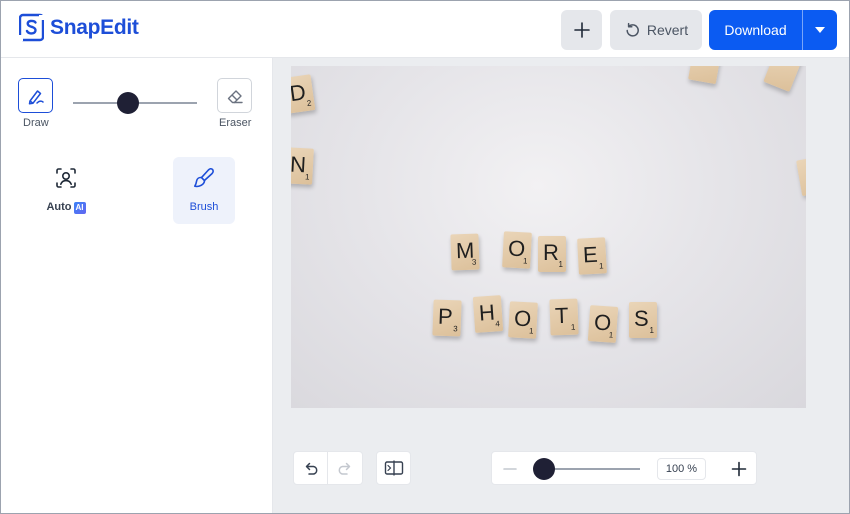 The width and height of the screenshot is (850, 514). Describe the element at coordinates (309, 103) in the screenshot. I see `tile-points: 2` at that location.